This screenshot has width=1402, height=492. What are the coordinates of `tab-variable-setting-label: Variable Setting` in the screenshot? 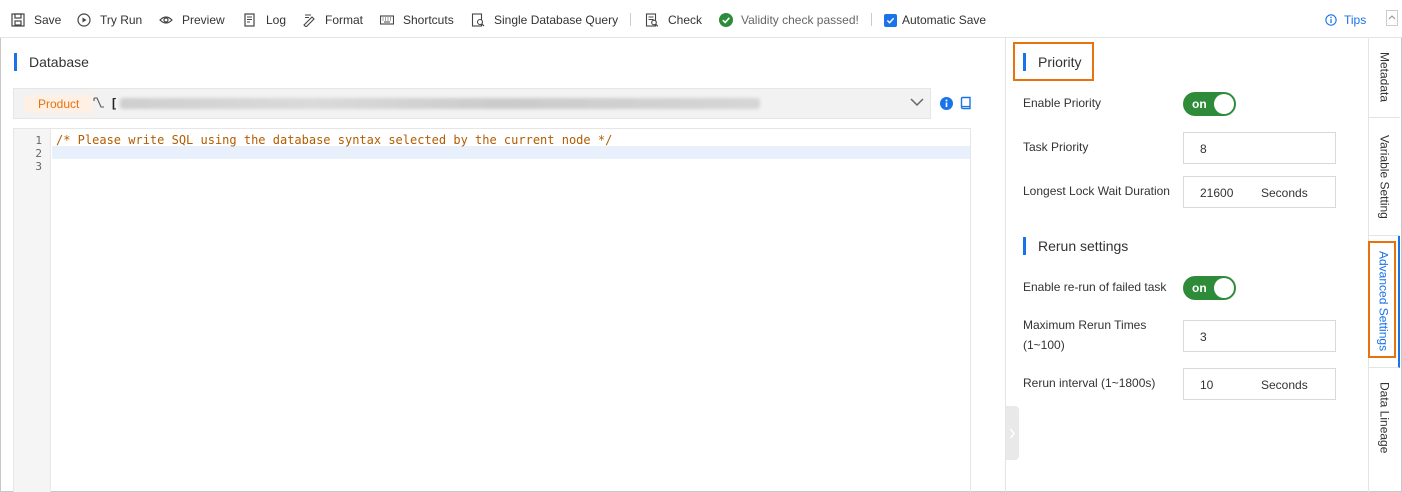 It's located at (1384, 176).